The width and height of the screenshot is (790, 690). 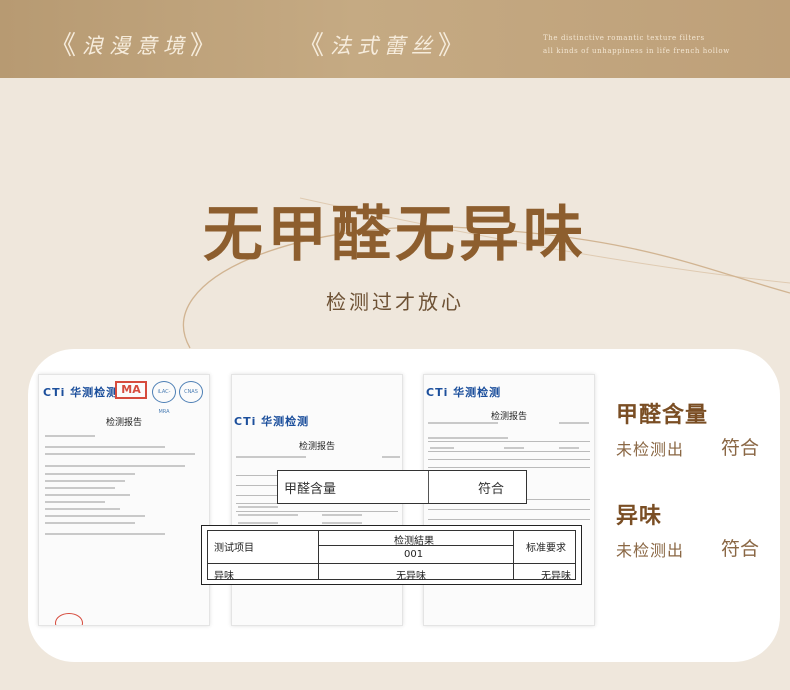 What do you see at coordinates (556, 576) in the screenshot?
I see `odor-row-standard: 无异味` at bounding box center [556, 576].